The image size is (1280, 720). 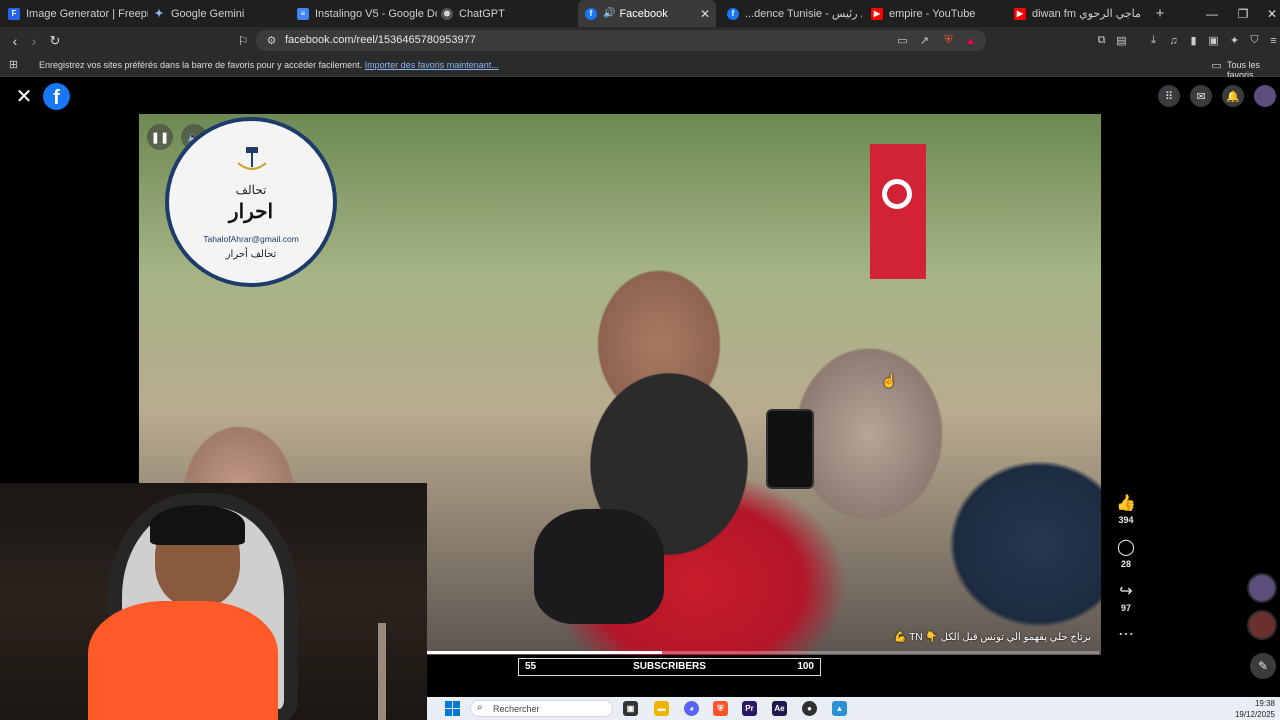 What do you see at coordinates (705, 14) in the screenshot?
I see `close-tab-icon: ✕` at bounding box center [705, 14].